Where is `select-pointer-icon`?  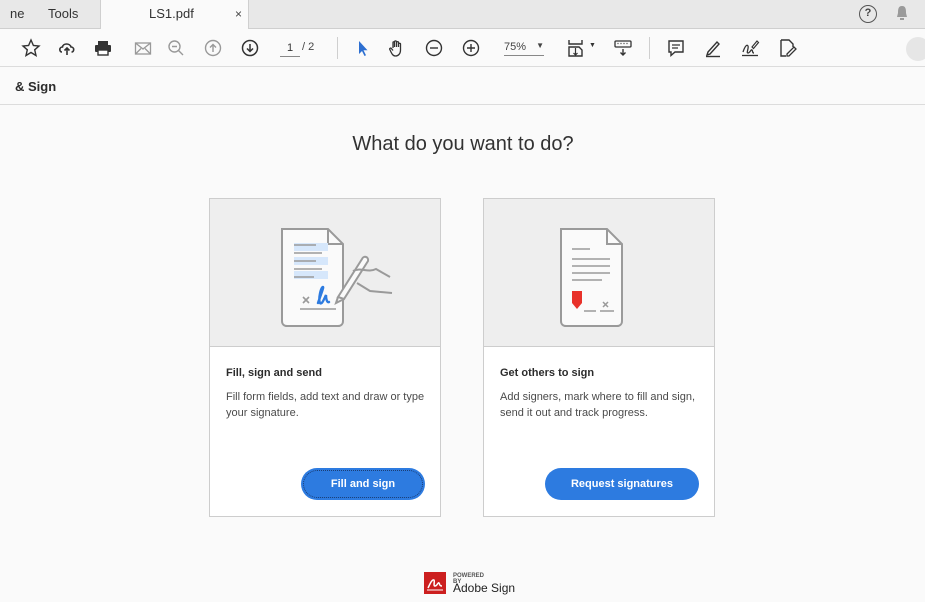
select-pointer-icon is located at coordinates (363, 48).